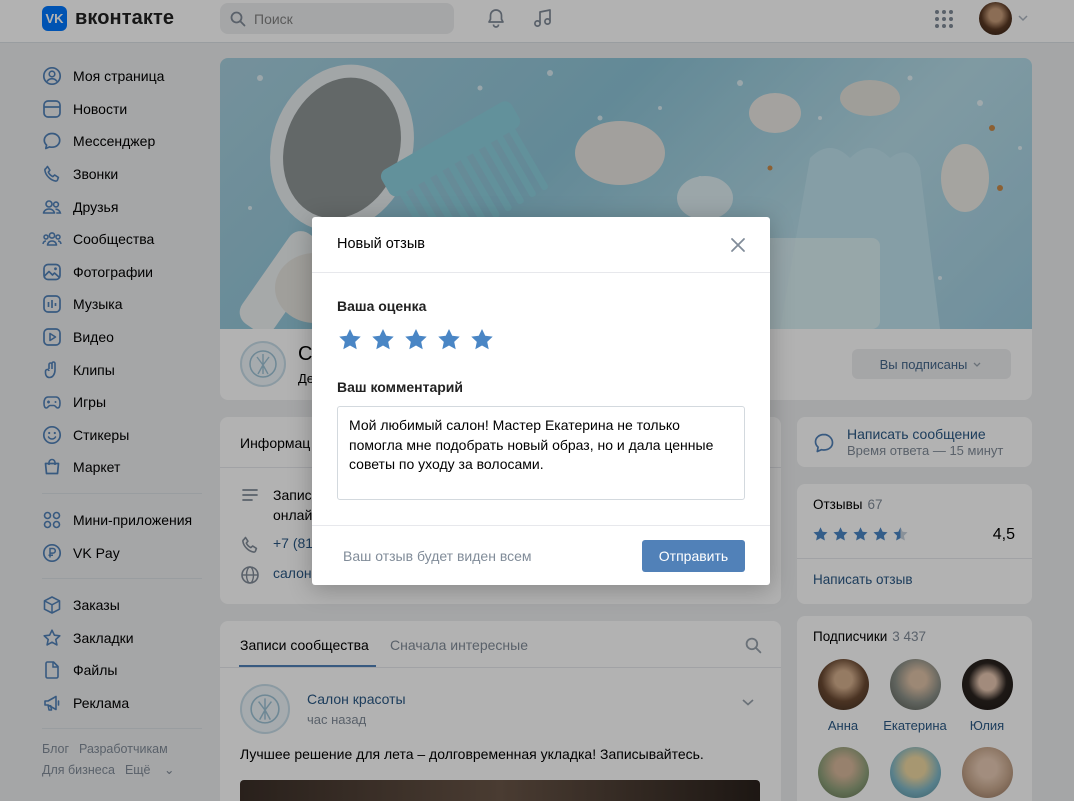 This screenshot has height=801, width=1074. Describe the element at coordinates (382, 306) in the screenshot. I see `rating-label: Ваша оценка` at that location.